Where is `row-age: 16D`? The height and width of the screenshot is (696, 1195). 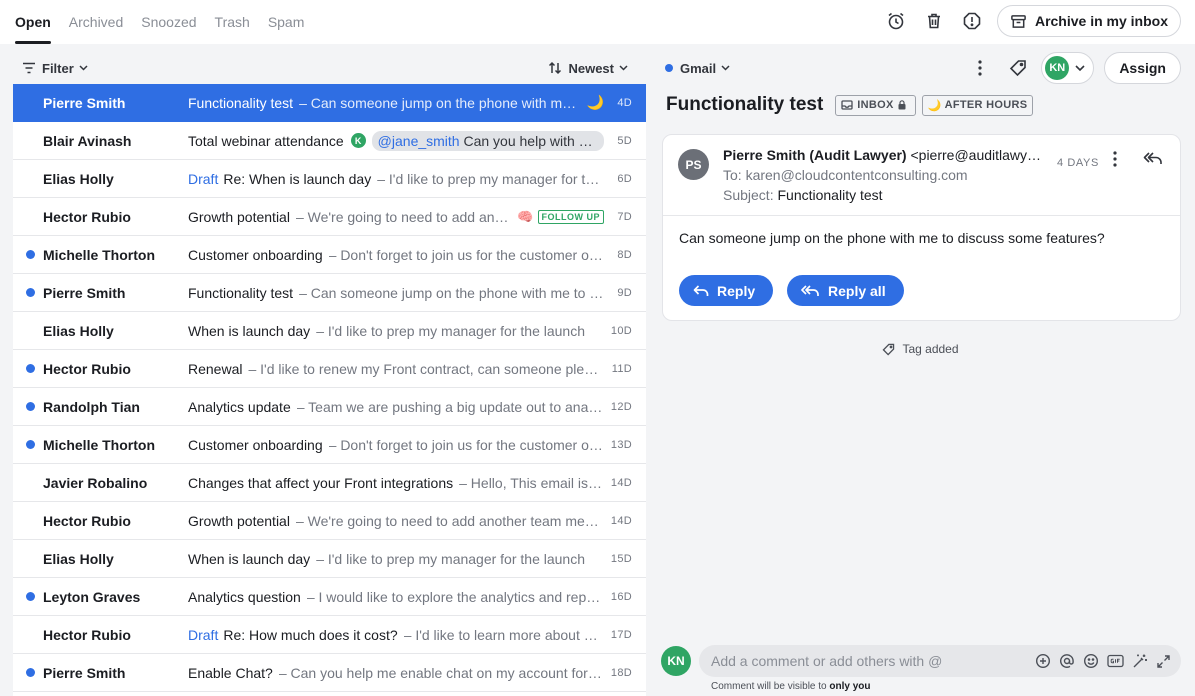 row-age: 16D is located at coordinates (621, 596).